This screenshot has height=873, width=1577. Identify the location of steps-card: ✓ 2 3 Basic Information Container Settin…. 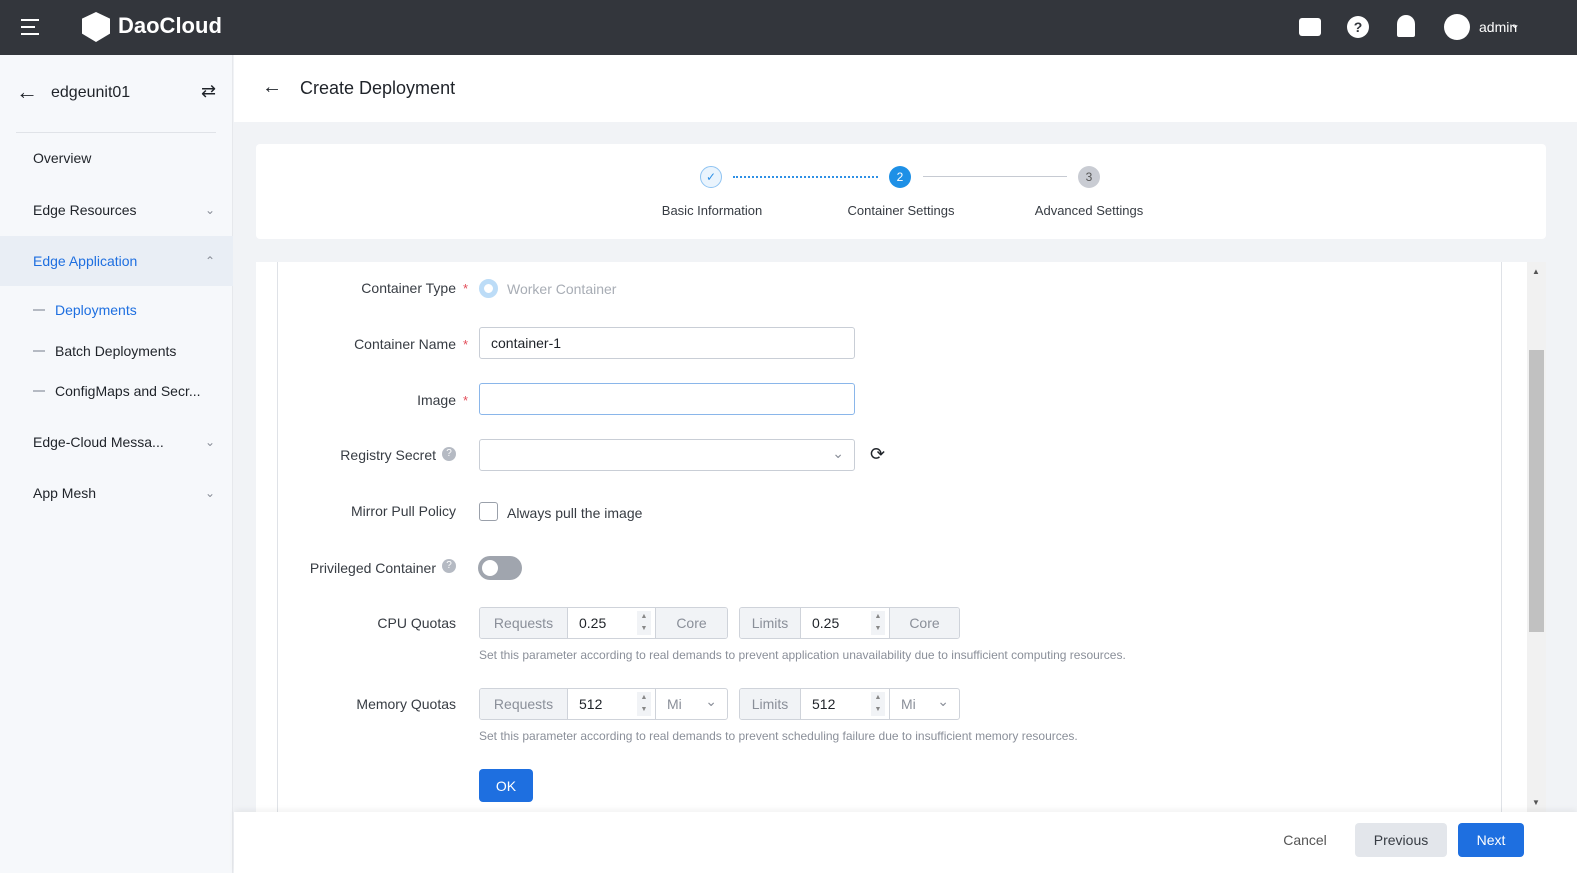
(901, 191).